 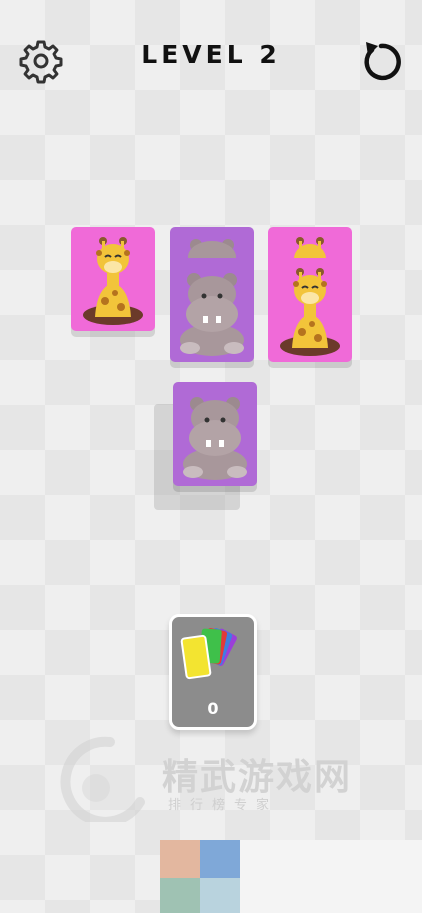 I want to click on restart-button, so click(x=381, y=61).